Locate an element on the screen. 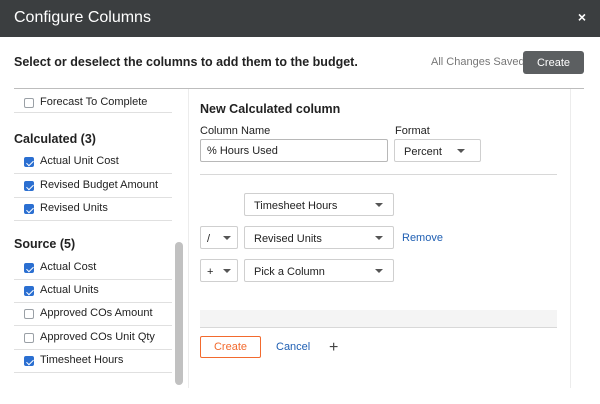 The image size is (600, 404). checkbox-actual-cost is located at coordinates (29, 268).